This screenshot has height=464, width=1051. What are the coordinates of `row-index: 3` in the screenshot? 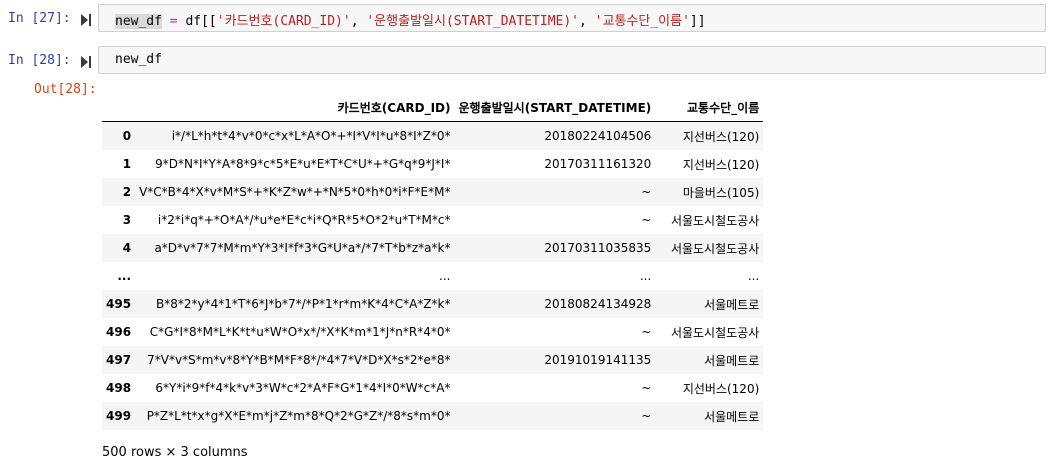 It's located at (127, 220).